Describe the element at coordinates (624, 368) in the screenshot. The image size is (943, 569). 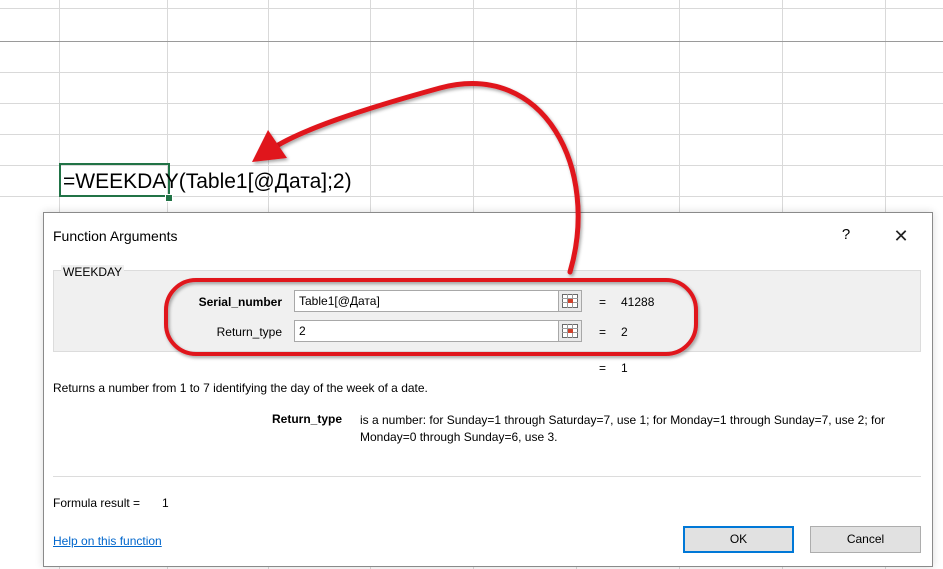
I see `function-result: 1` at that location.